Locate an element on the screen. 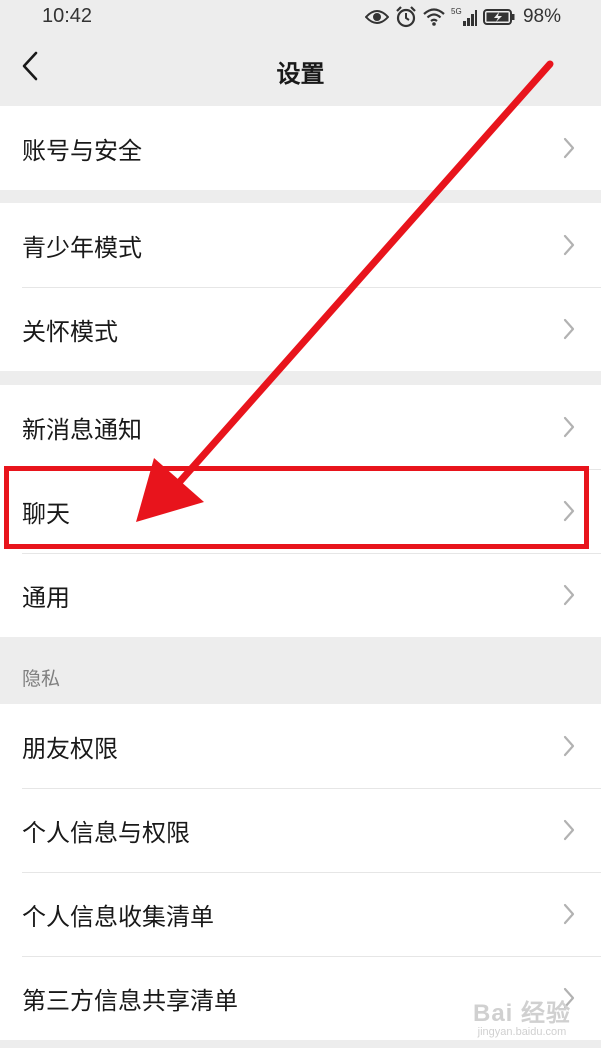  settings-item-chat: 聊天 is located at coordinates (300, 511).